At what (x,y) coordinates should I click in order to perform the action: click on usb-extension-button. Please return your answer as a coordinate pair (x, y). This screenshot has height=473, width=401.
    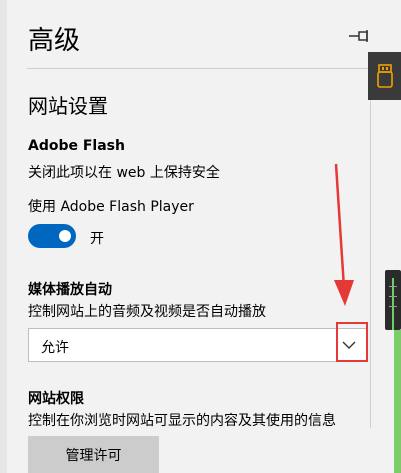
    Looking at the image, I should click on (384, 76).